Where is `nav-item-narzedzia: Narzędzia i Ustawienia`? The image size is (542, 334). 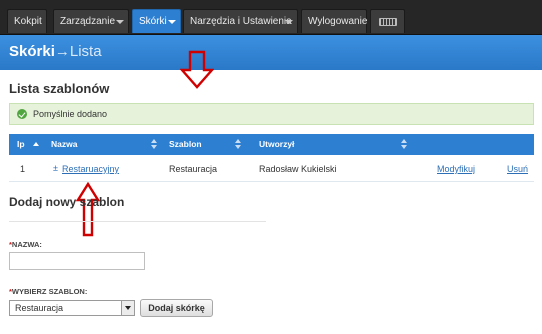
nav-item-narzedzia: Narzędzia i Ustawienia is located at coordinates (240, 21).